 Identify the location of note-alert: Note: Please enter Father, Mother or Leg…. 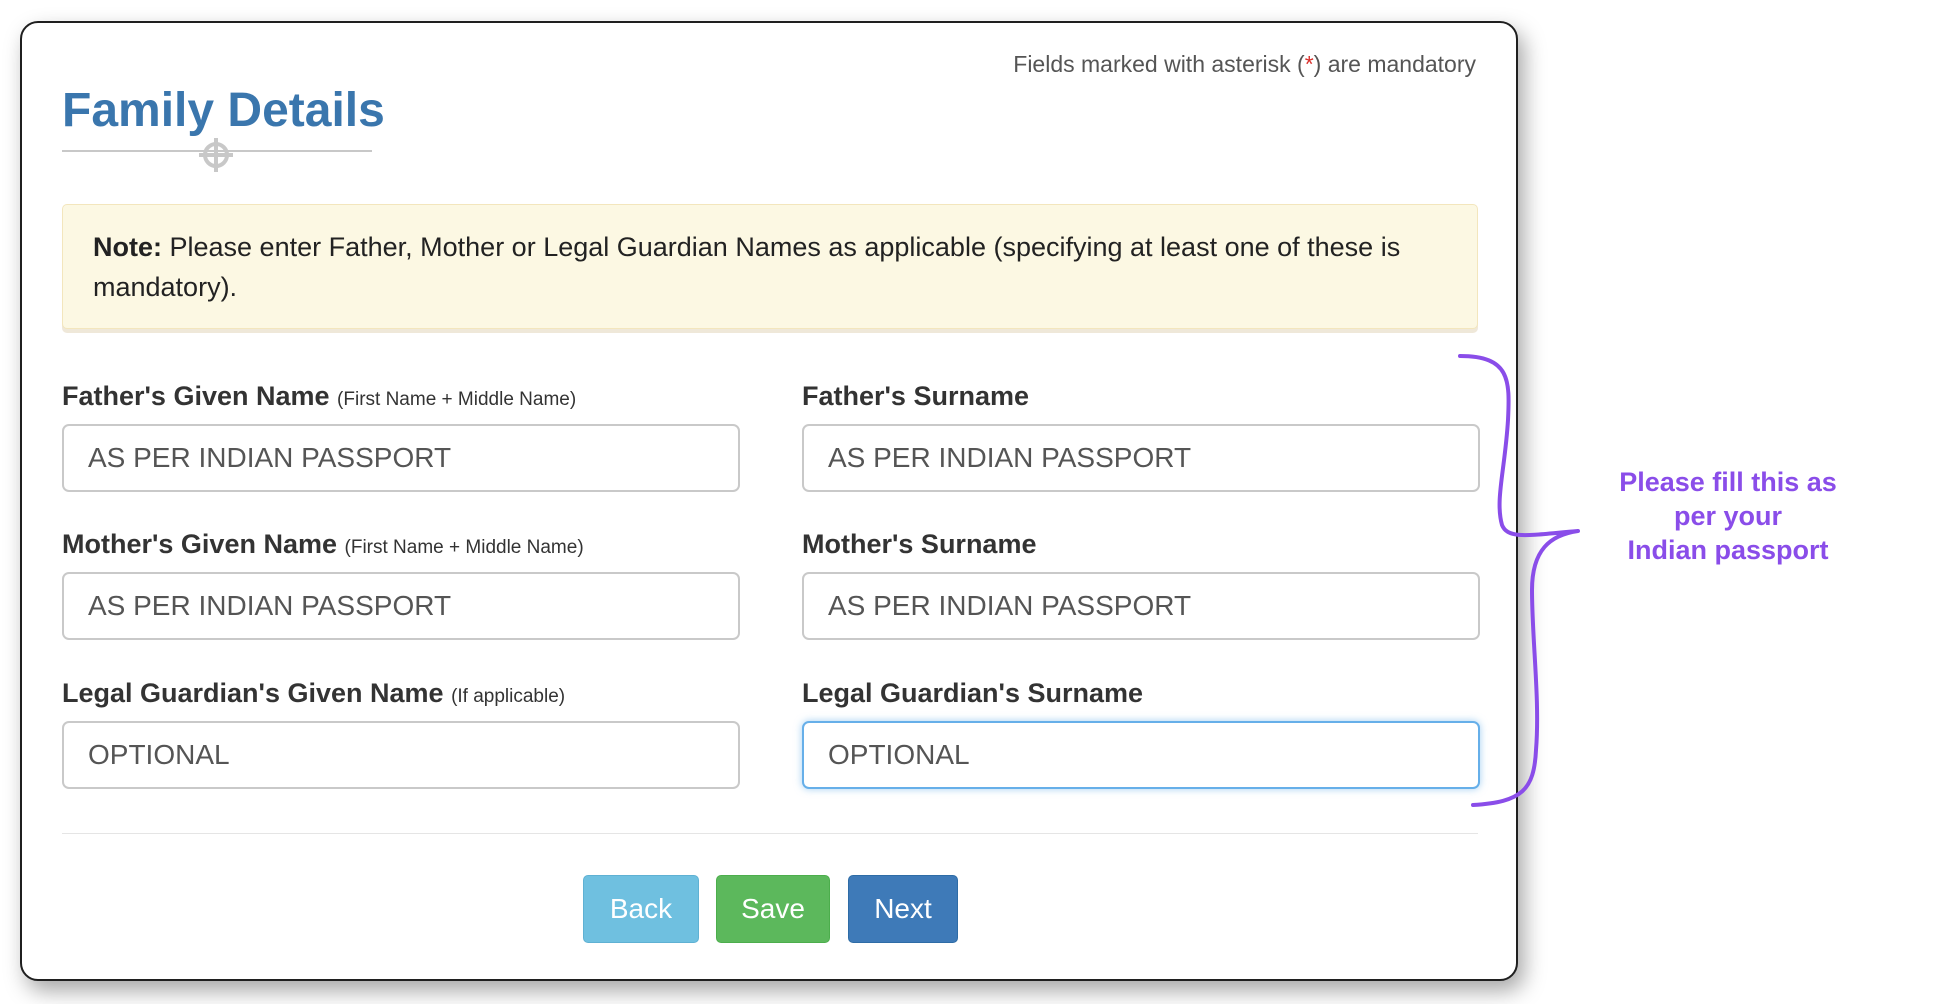
(770, 266).